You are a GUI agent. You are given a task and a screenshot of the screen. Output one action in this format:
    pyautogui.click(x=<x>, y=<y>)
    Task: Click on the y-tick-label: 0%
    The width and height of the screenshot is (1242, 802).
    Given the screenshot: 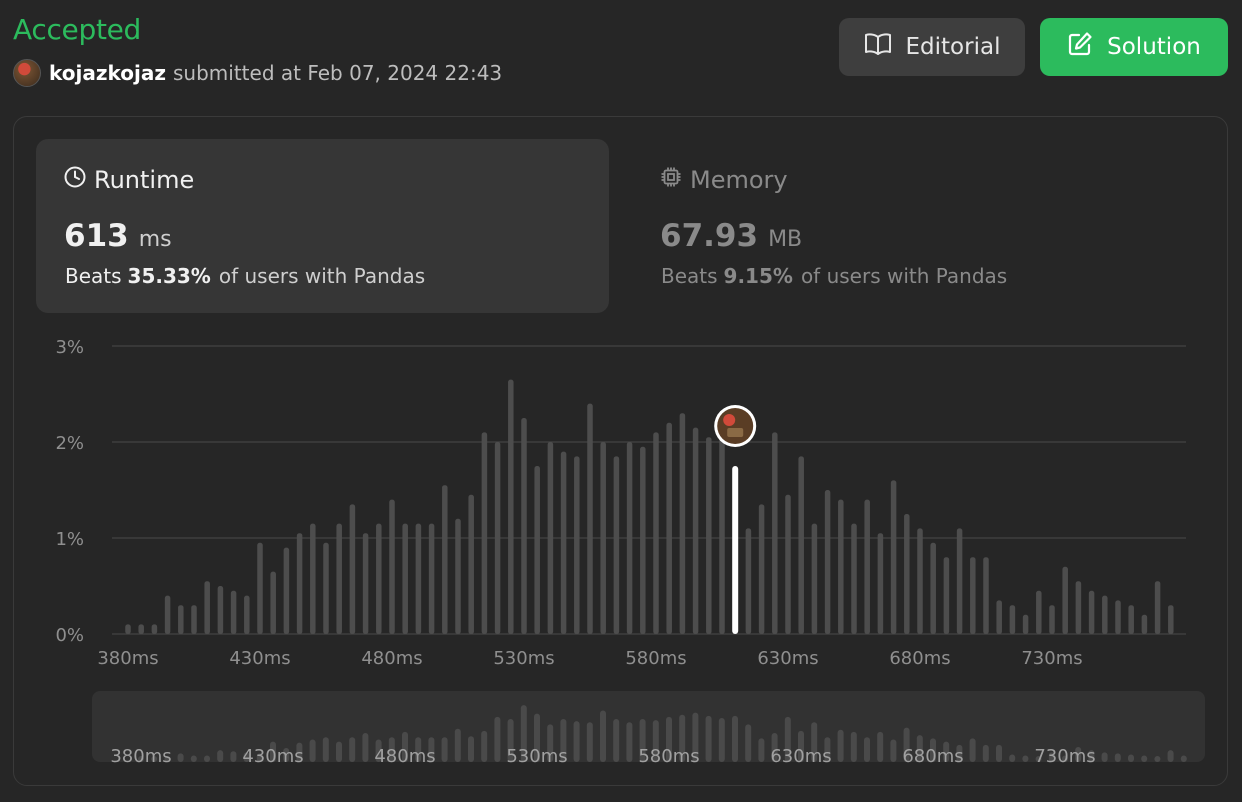 What is the action you would take?
    pyautogui.click(x=69, y=635)
    